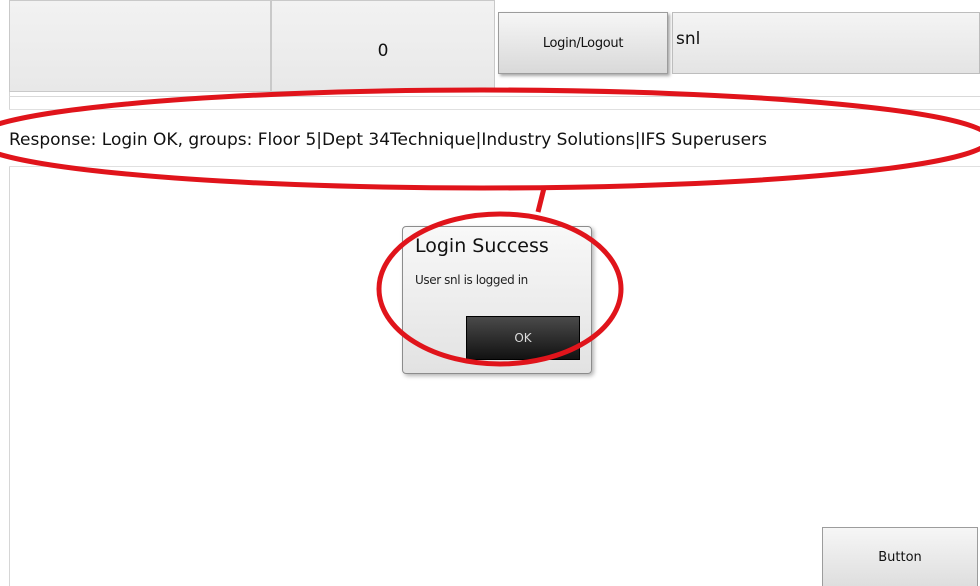  I want to click on dialog-title: Login Success, so click(482, 246).